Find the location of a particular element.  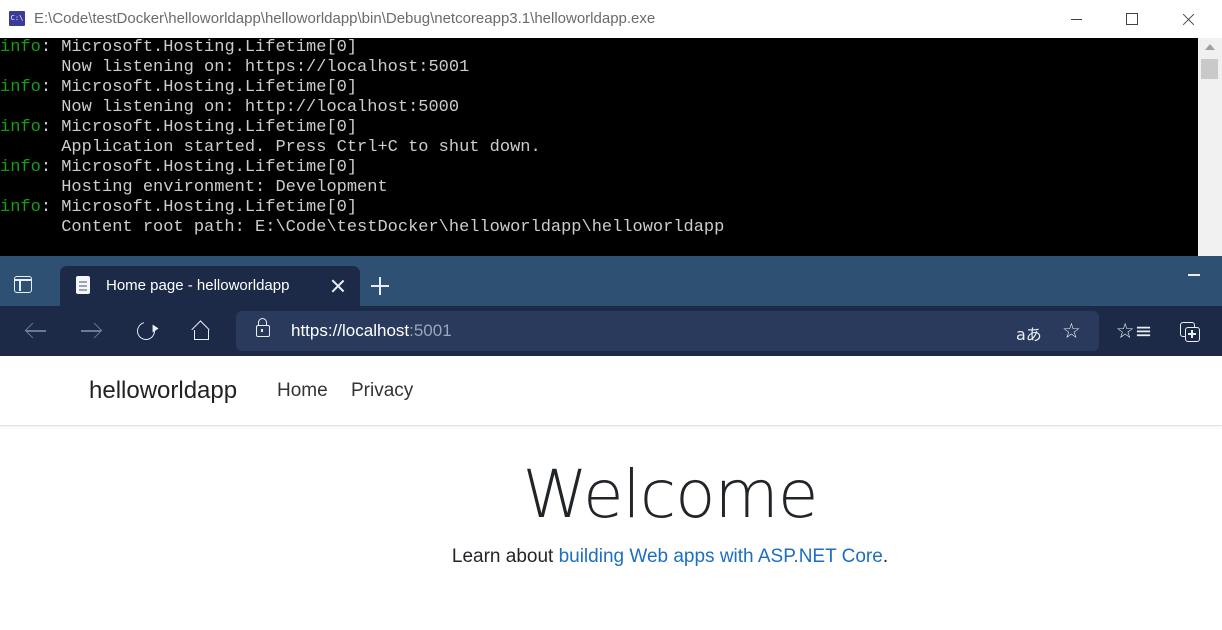

page-heading: Welcome is located at coordinates (670, 494).